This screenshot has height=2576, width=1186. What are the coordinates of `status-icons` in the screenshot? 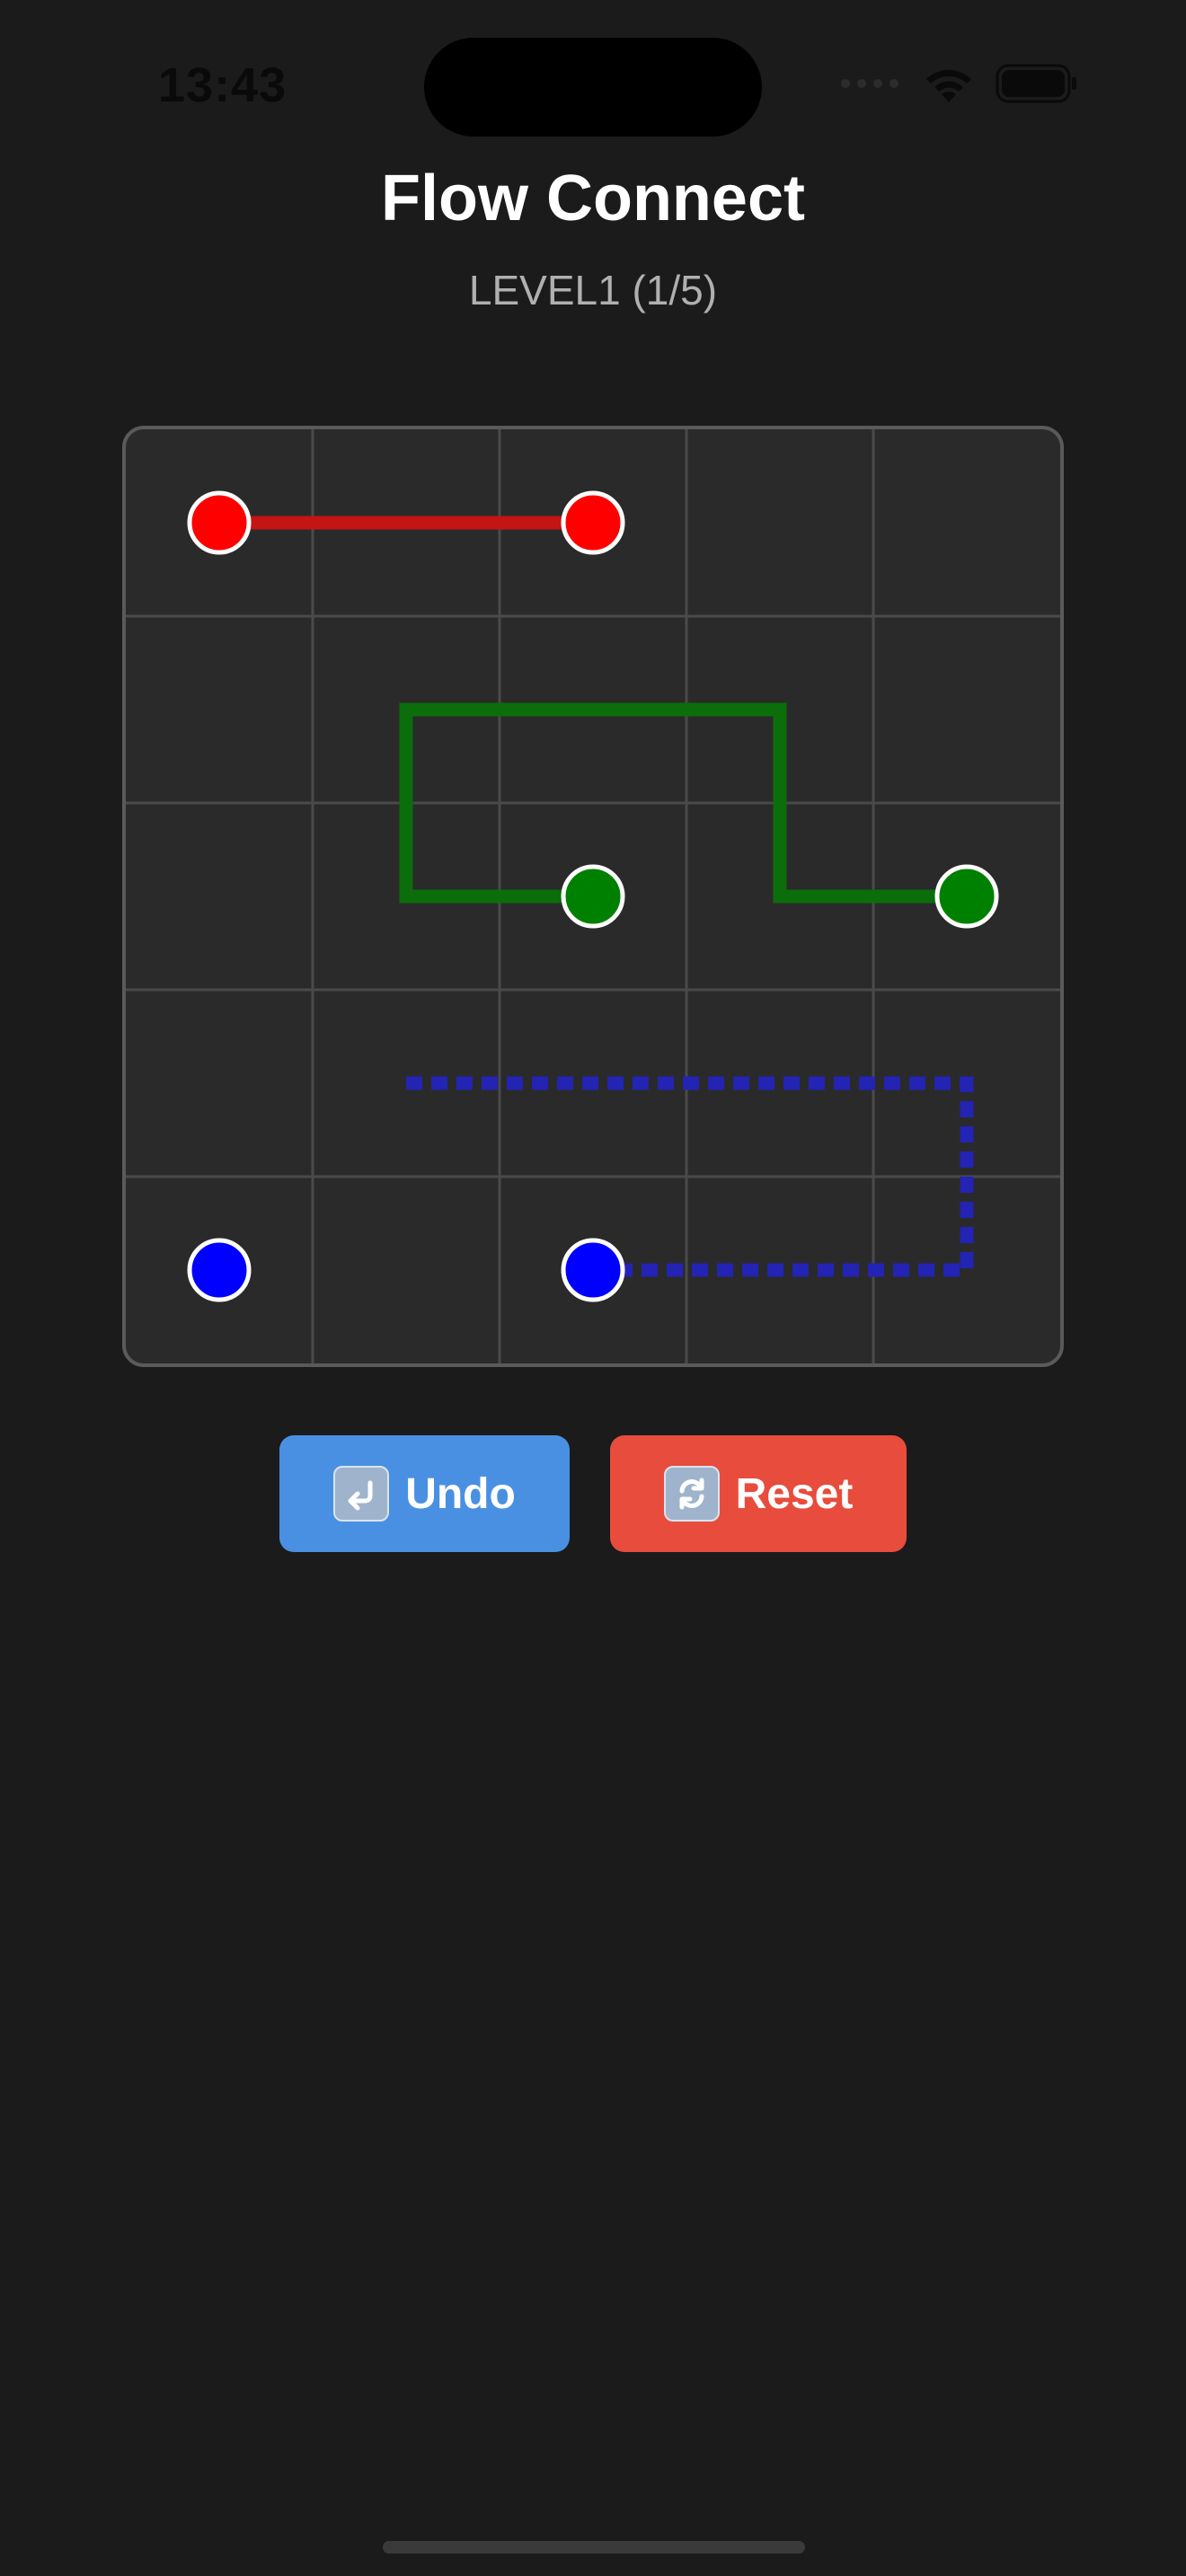 It's located at (958, 83).